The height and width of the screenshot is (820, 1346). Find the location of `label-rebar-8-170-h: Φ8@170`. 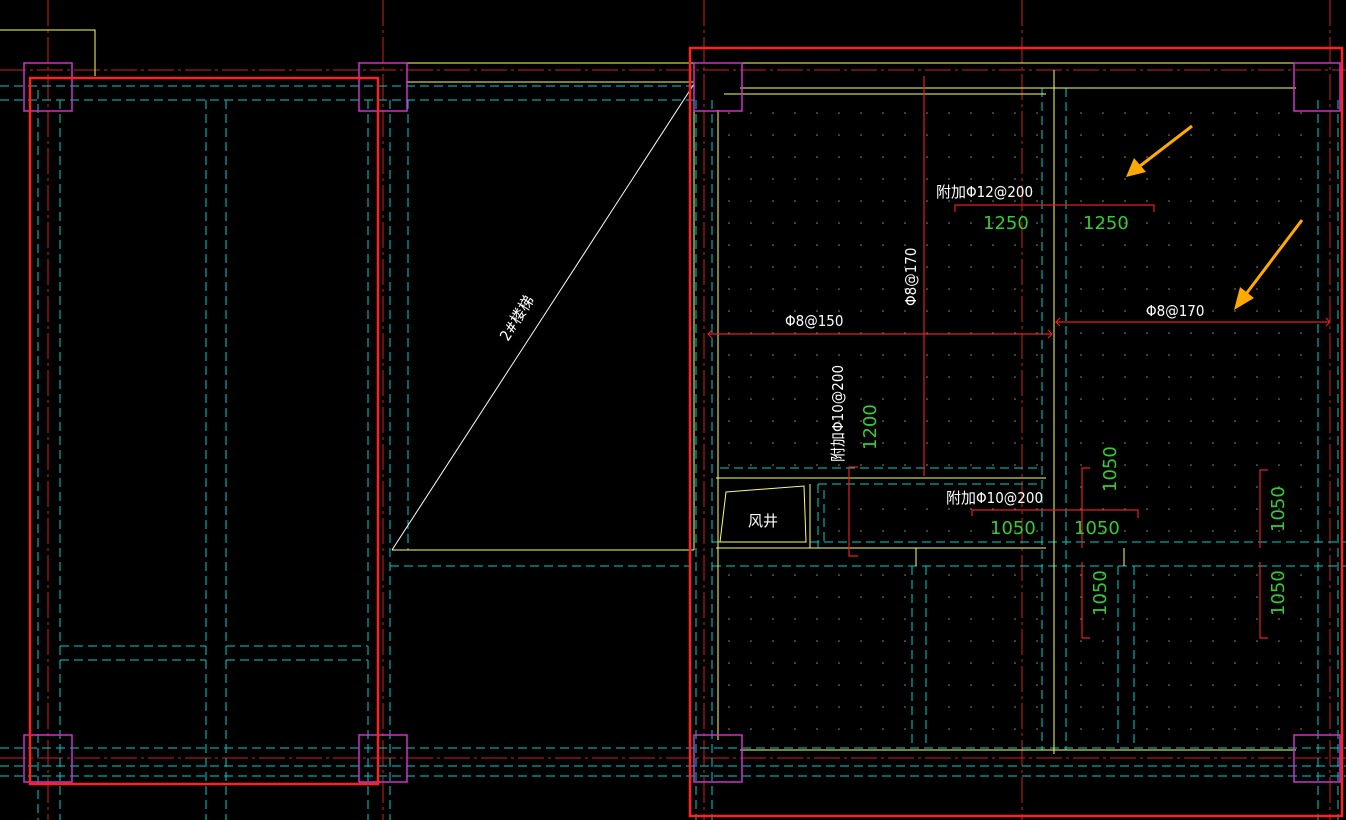

label-rebar-8-170-h: Φ8@170 is located at coordinates (1175, 311).